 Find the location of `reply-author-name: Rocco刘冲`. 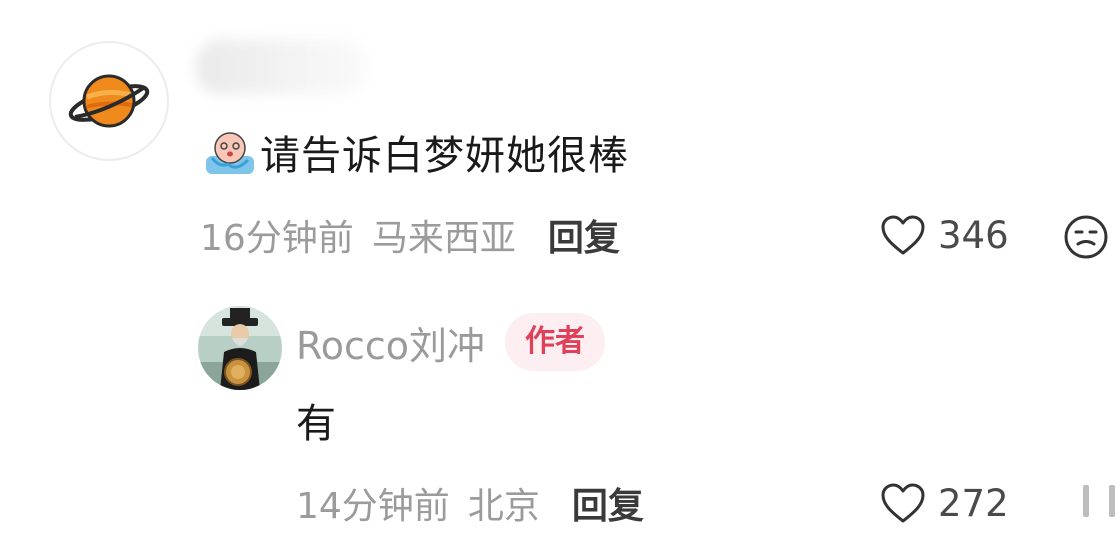

reply-author-name: Rocco刘冲 is located at coordinates (390, 342).